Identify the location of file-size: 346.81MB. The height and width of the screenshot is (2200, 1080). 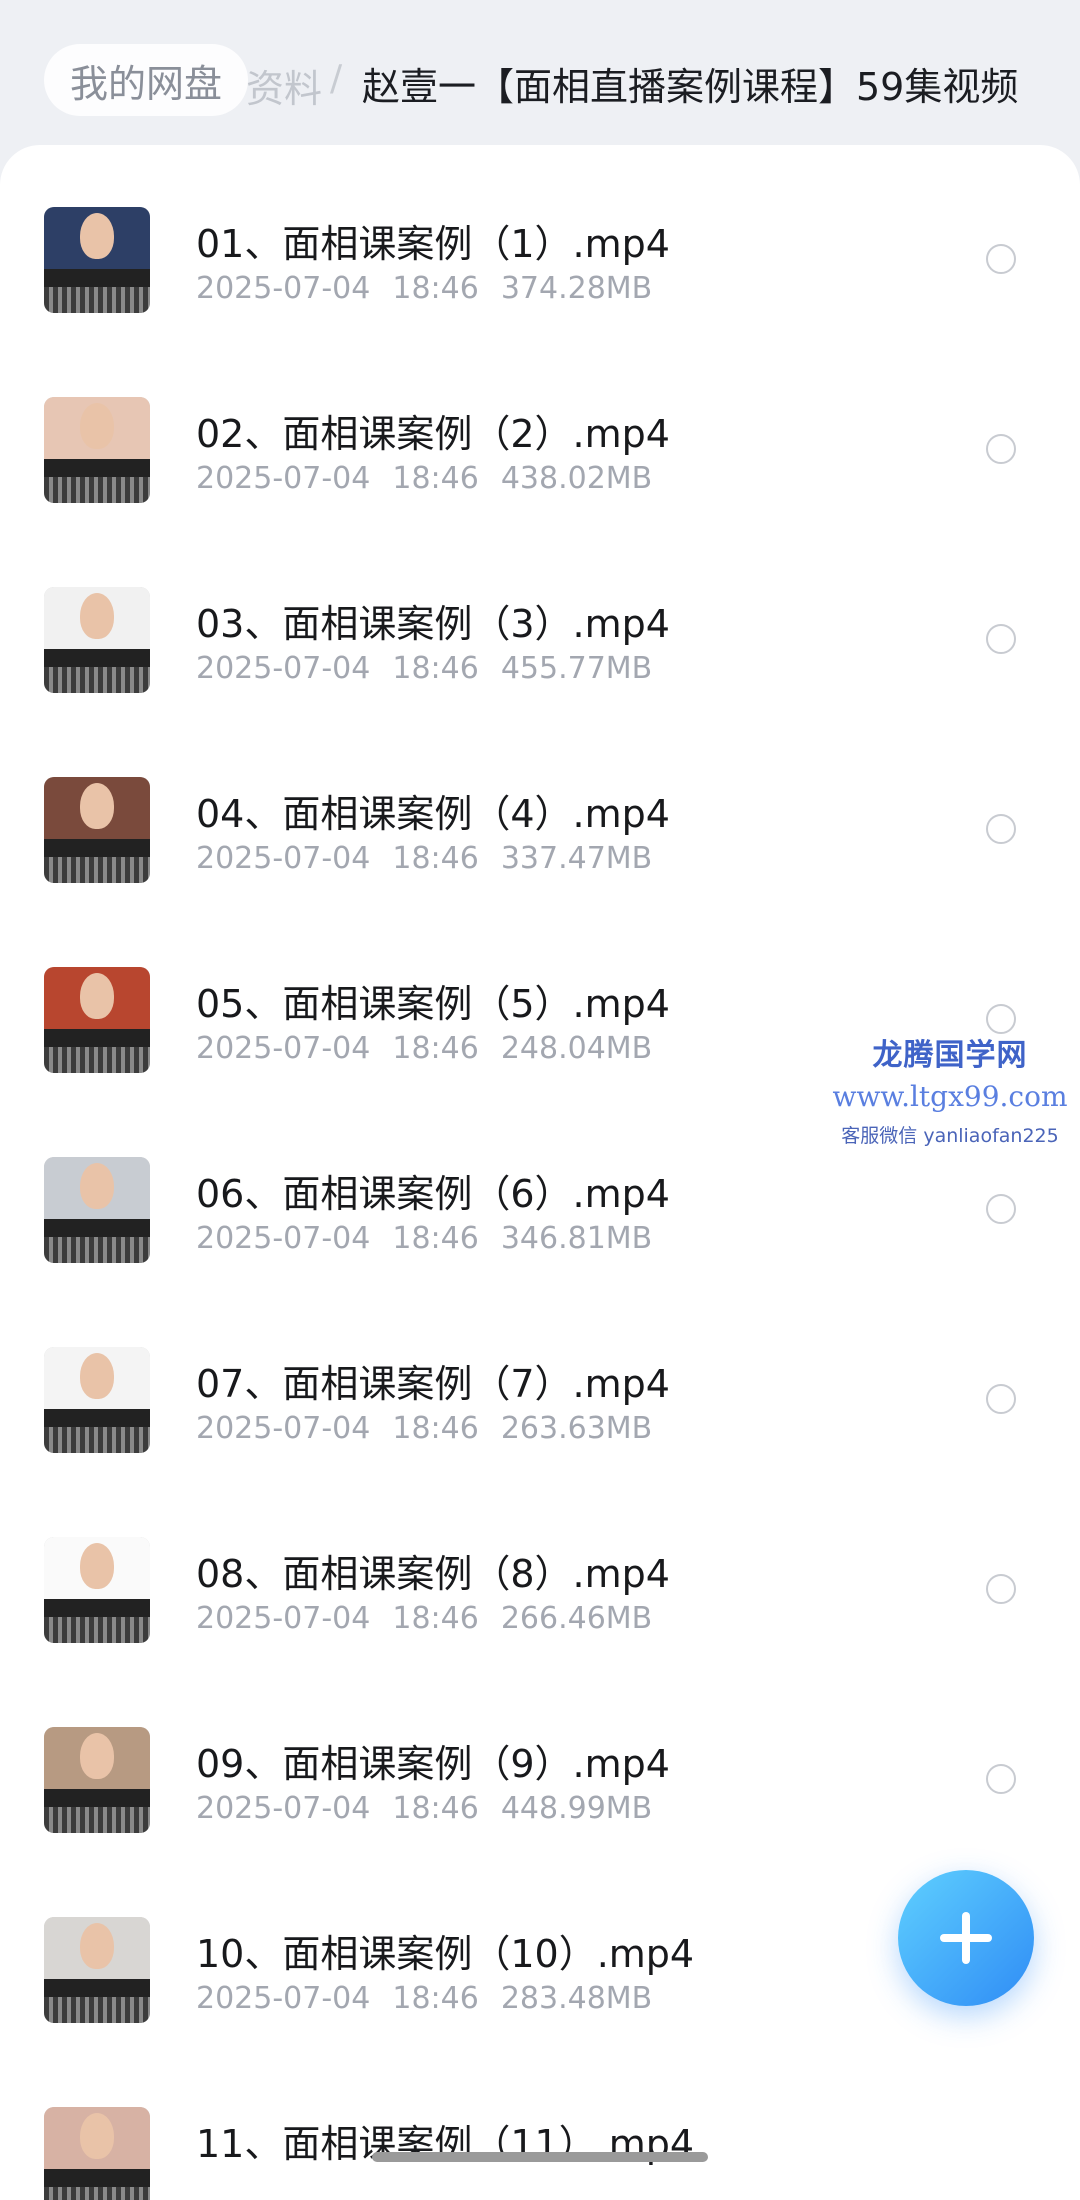
(576, 1238).